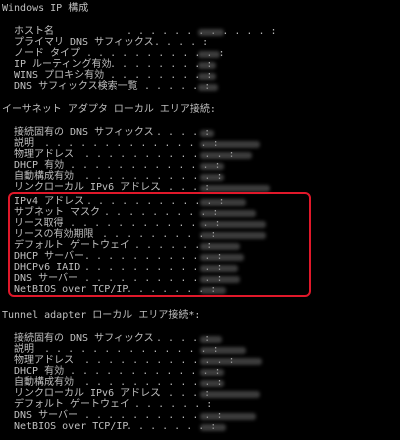 This screenshot has width=400, height=440. Describe the element at coordinates (59, 75) in the screenshot. I see `row-label: WINS プロキシ有効` at that location.